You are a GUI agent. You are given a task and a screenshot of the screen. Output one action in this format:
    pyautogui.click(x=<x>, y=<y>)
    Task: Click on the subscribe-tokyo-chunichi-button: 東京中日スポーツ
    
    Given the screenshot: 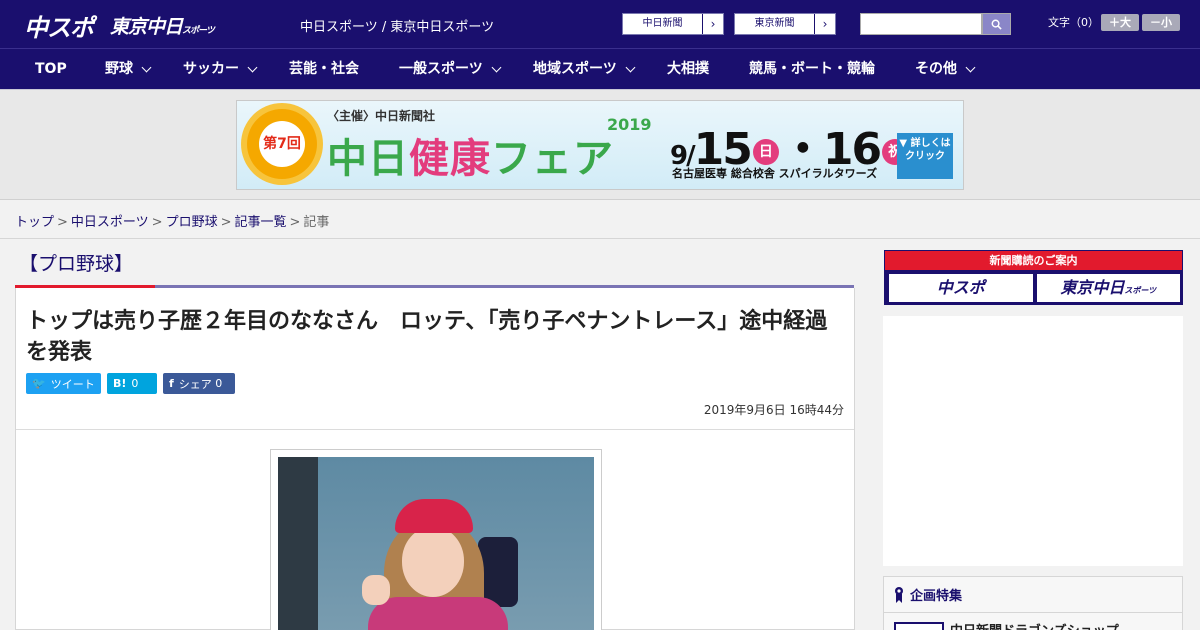 What is the action you would take?
    pyautogui.click(x=1108, y=288)
    